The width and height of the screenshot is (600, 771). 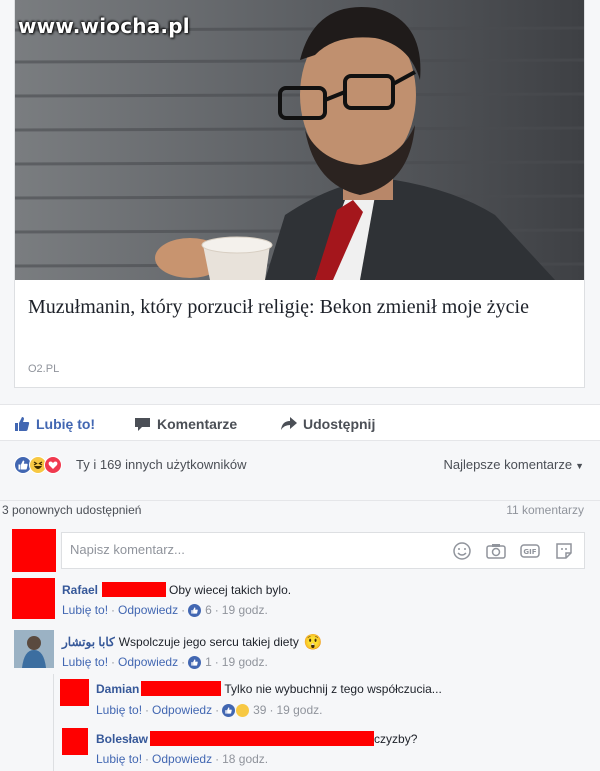 What do you see at coordinates (117, 689) in the screenshot?
I see `reply-author: Damian` at bounding box center [117, 689].